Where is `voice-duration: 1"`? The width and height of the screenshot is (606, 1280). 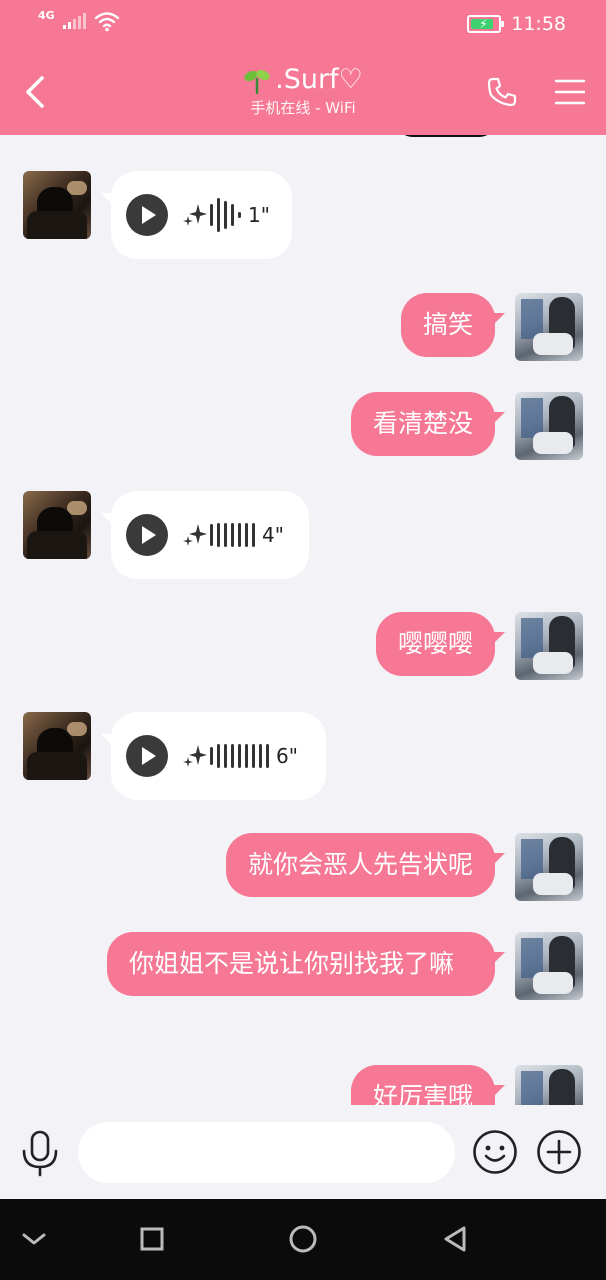
voice-duration: 1" is located at coordinates (259, 215).